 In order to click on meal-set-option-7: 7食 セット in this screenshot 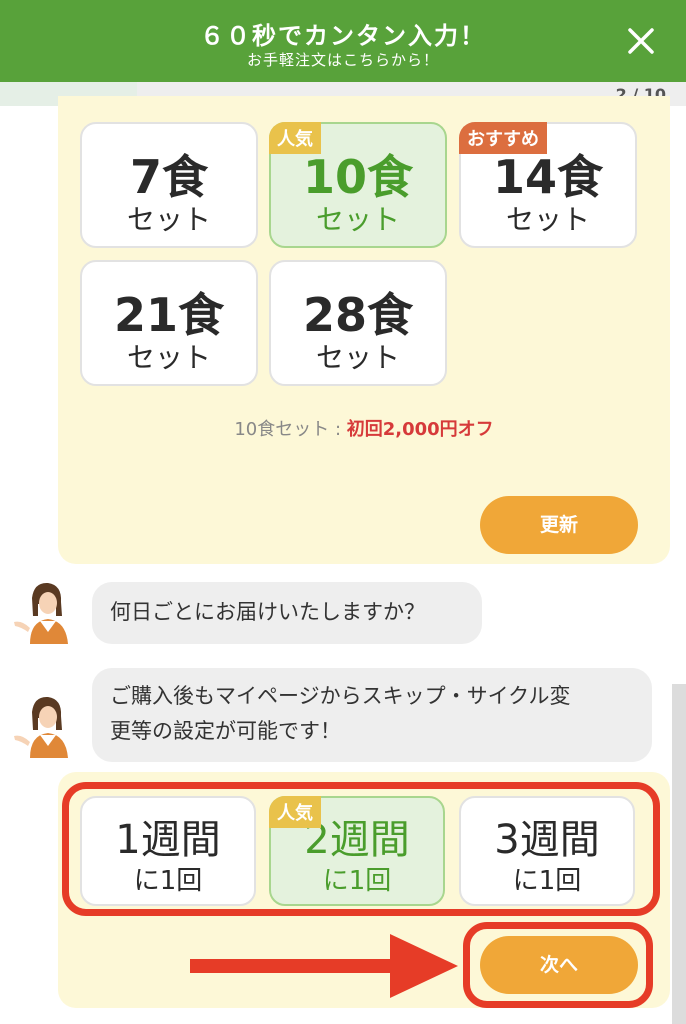, I will do `click(169, 185)`.